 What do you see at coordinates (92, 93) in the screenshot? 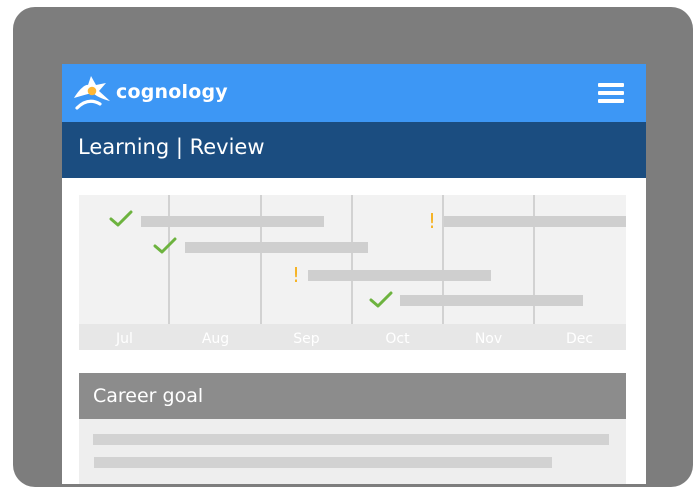
I see `cognology-logo-icon` at bounding box center [92, 93].